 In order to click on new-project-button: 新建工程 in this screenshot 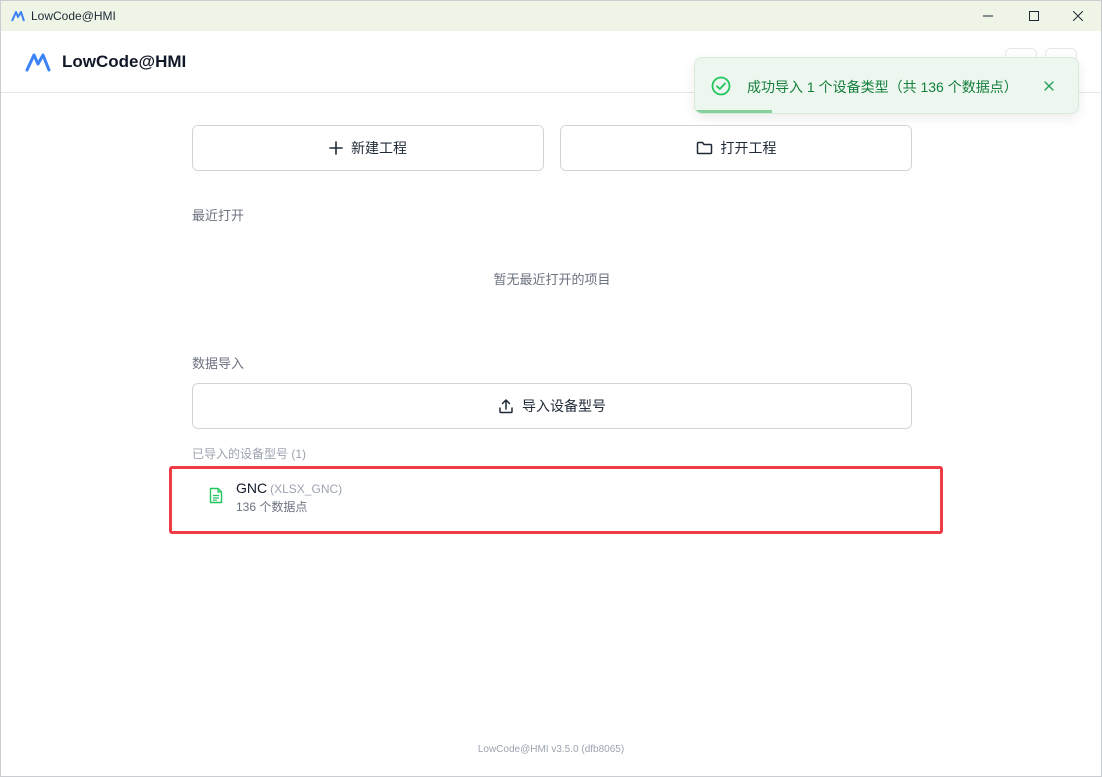, I will do `click(368, 148)`.